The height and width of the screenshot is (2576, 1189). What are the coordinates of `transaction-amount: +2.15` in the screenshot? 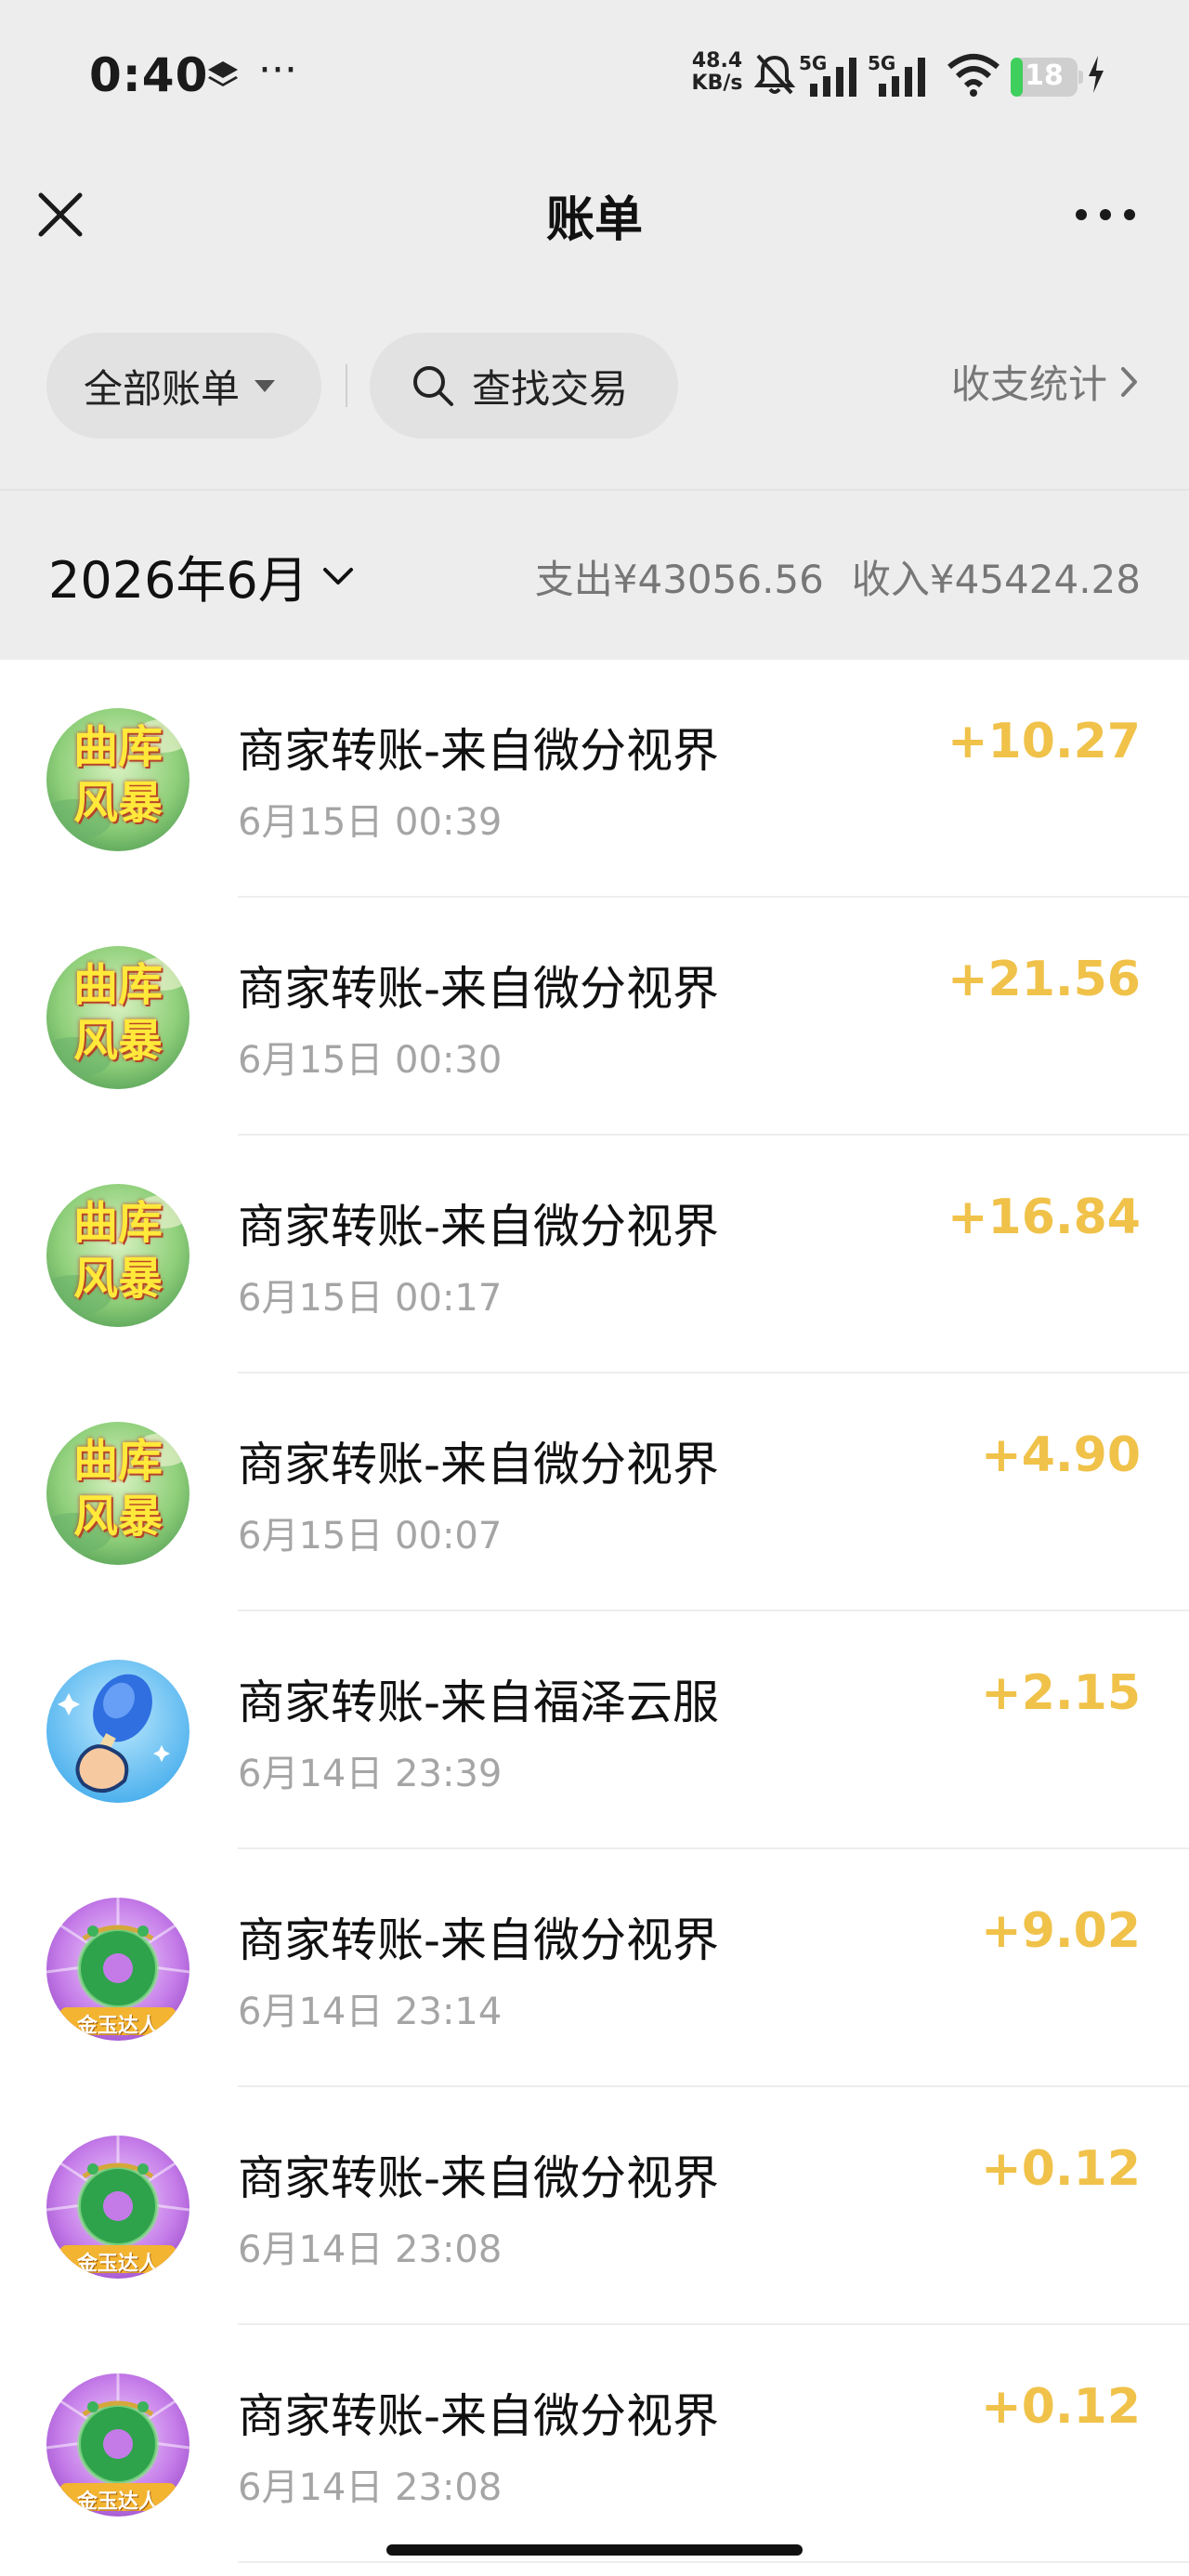 It's located at (1061, 1693).